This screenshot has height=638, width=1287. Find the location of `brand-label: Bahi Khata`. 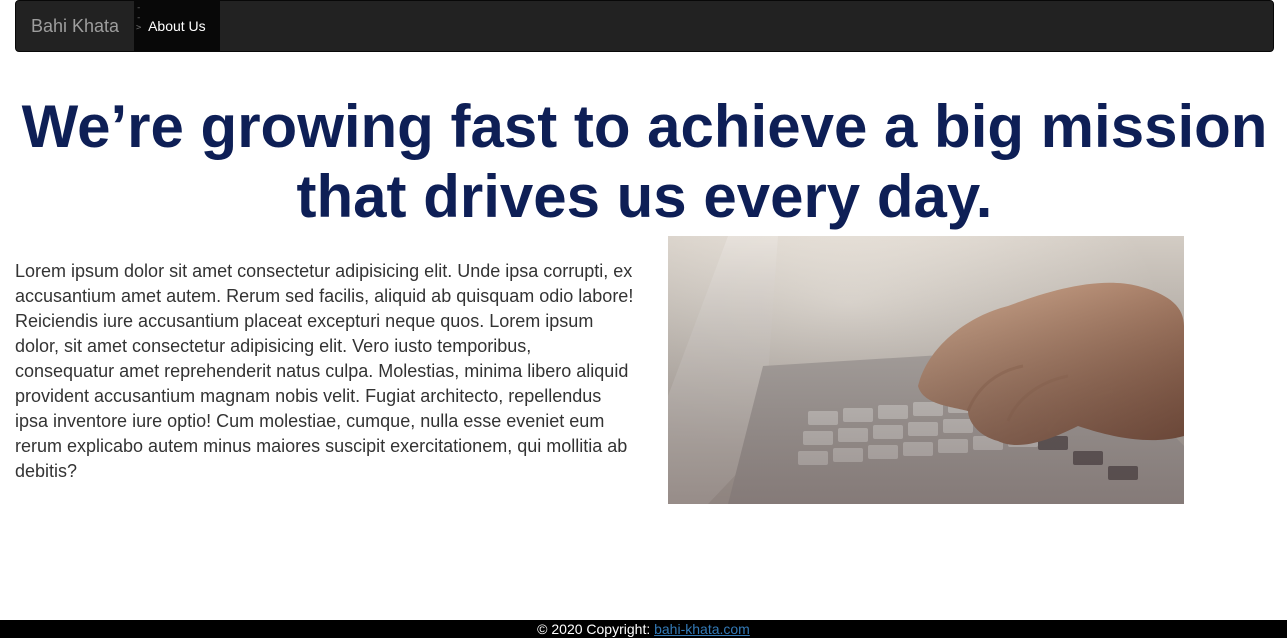

brand-label: Bahi Khata is located at coordinates (75, 25).